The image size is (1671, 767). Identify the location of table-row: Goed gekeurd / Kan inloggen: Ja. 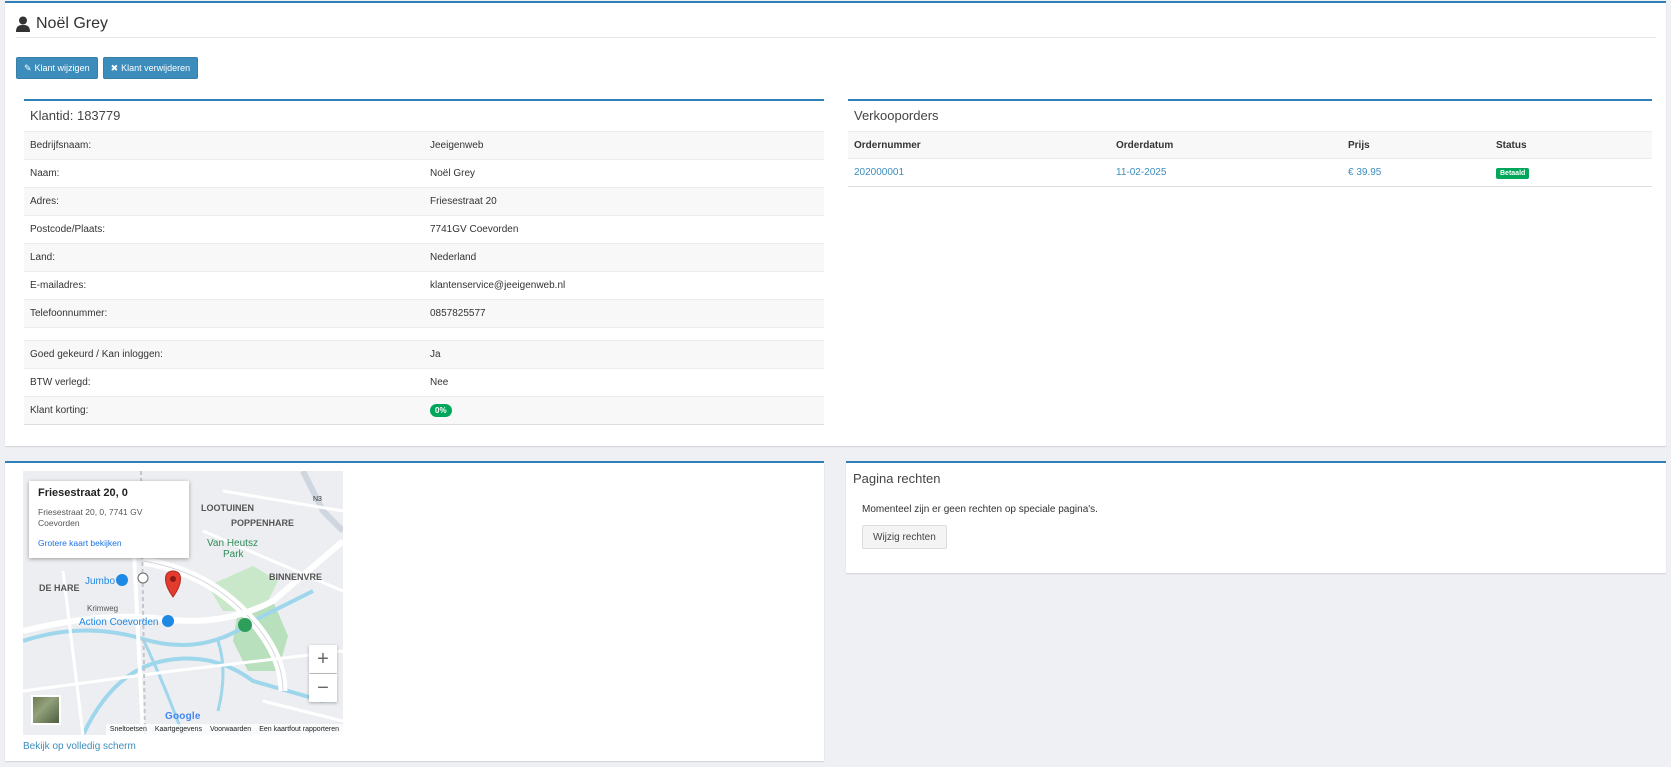
(424, 354).